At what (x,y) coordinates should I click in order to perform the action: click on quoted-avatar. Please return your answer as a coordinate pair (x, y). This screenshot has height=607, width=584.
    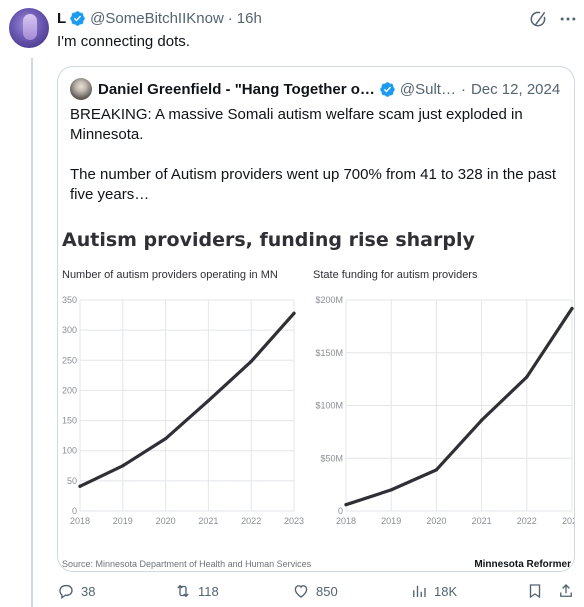
    Looking at the image, I should click on (81, 89).